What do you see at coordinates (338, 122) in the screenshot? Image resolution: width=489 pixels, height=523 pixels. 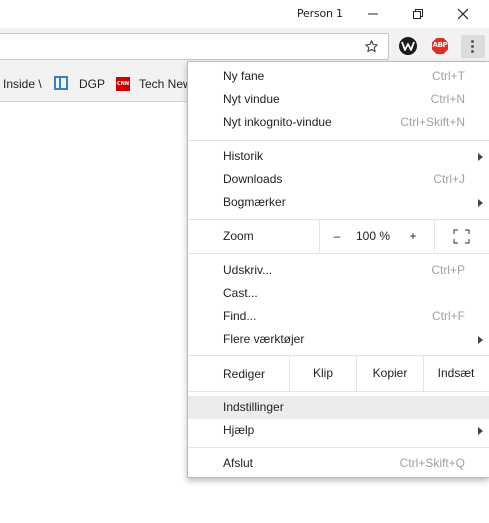 I see `menu-item-incognito: Nyt inkognito-vindue Ctrl+Skift+N` at bounding box center [338, 122].